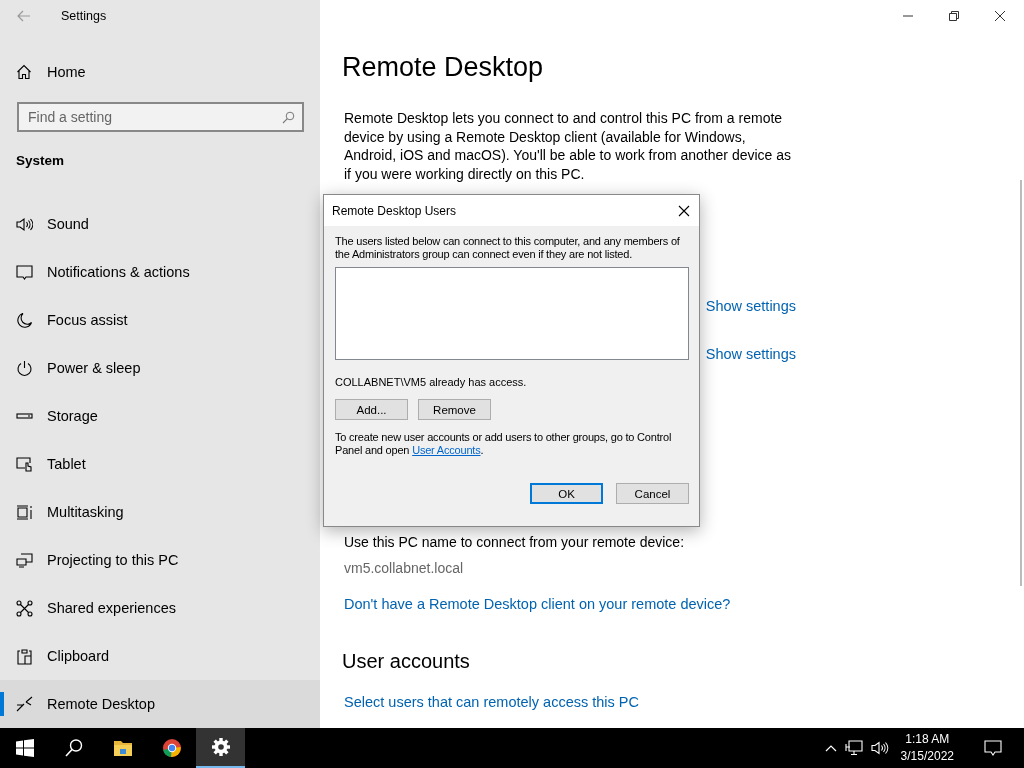 This screenshot has width=1024, height=768. I want to click on dialog-button: OK, so click(566, 493).